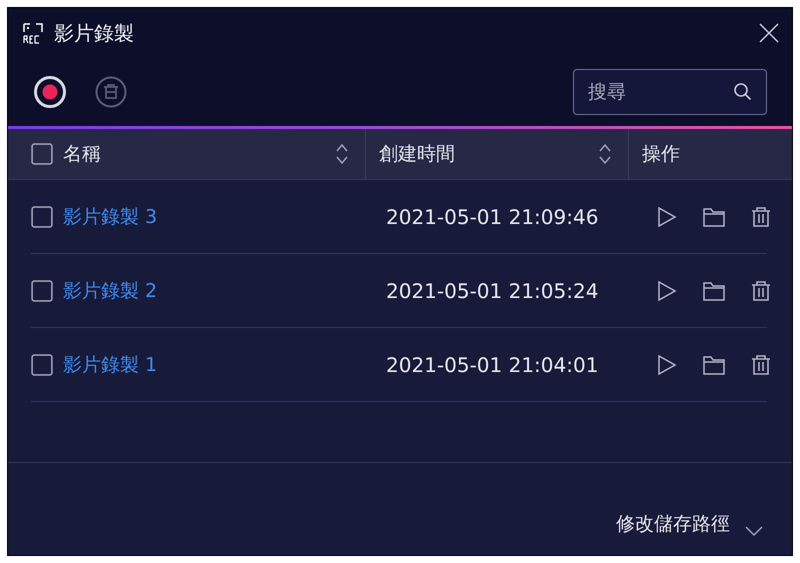  What do you see at coordinates (110, 365) in the screenshot?
I see `recording-name: 影片錄製 1` at bounding box center [110, 365].